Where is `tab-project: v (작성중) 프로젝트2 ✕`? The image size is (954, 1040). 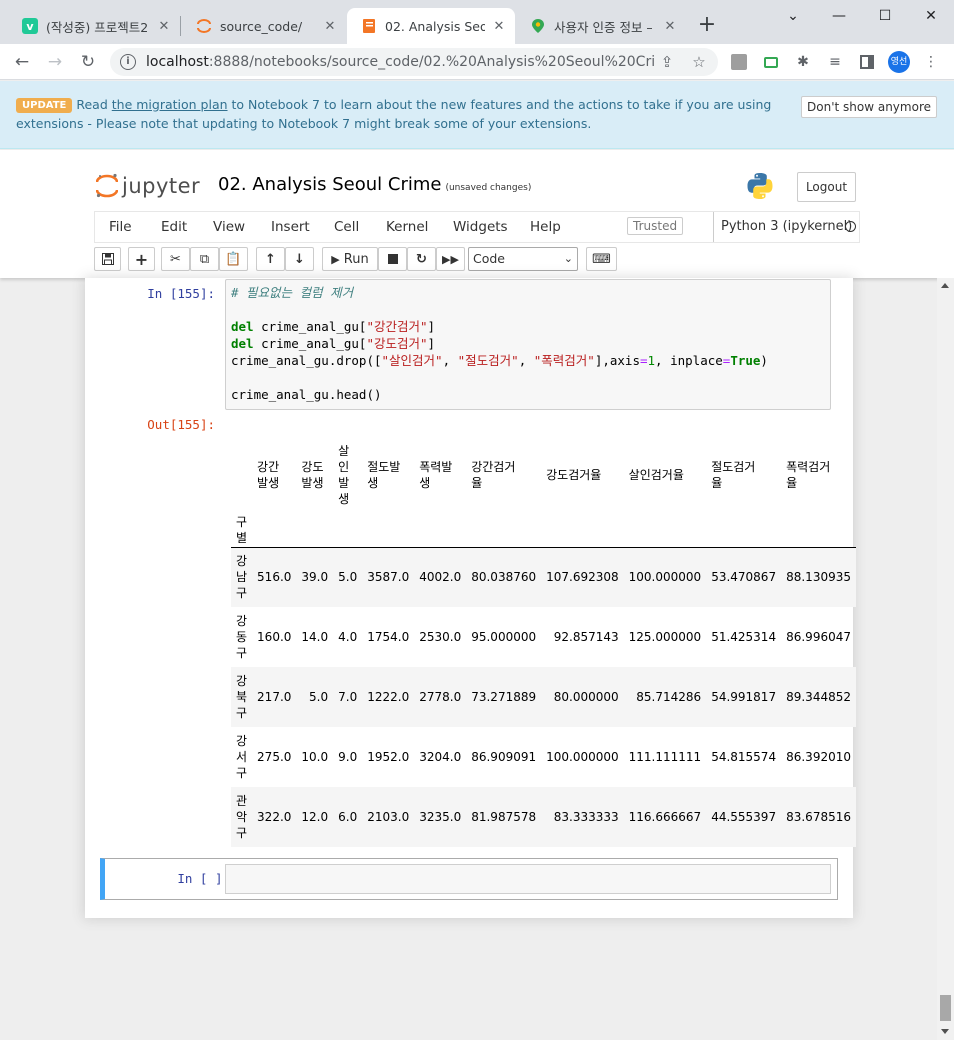 tab-project: v (작성중) 프로젝트2 ✕ is located at coordinates (94, 26).